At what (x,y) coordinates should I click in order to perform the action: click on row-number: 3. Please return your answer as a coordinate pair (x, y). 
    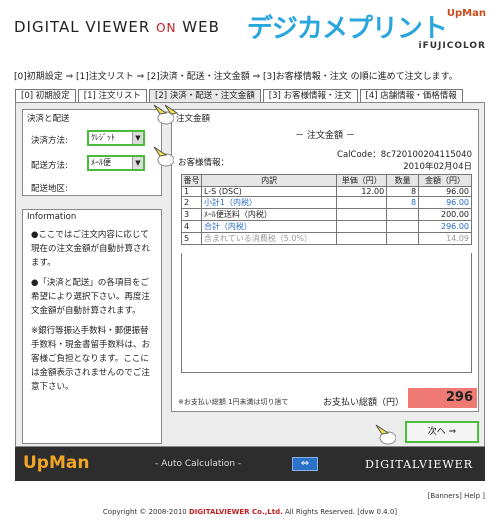
    Looking at the image, I should click on (191, 214).